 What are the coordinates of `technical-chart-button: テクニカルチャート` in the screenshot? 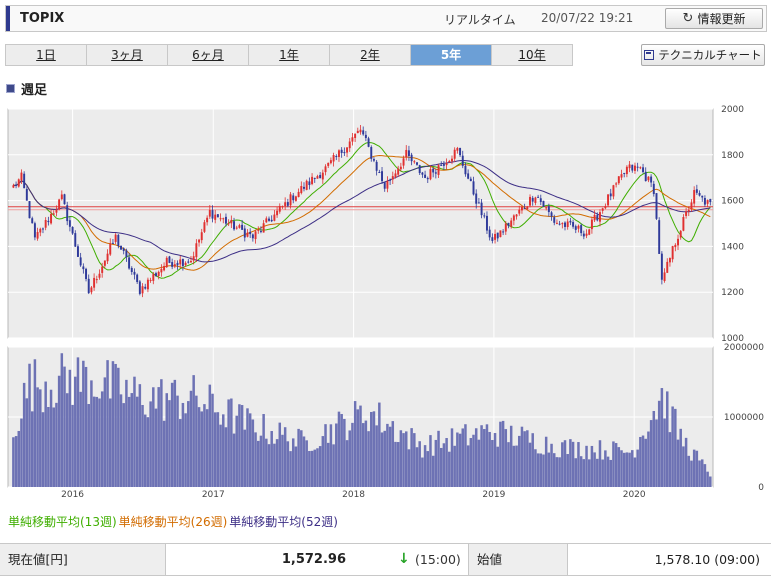 It's located at (703, 55).